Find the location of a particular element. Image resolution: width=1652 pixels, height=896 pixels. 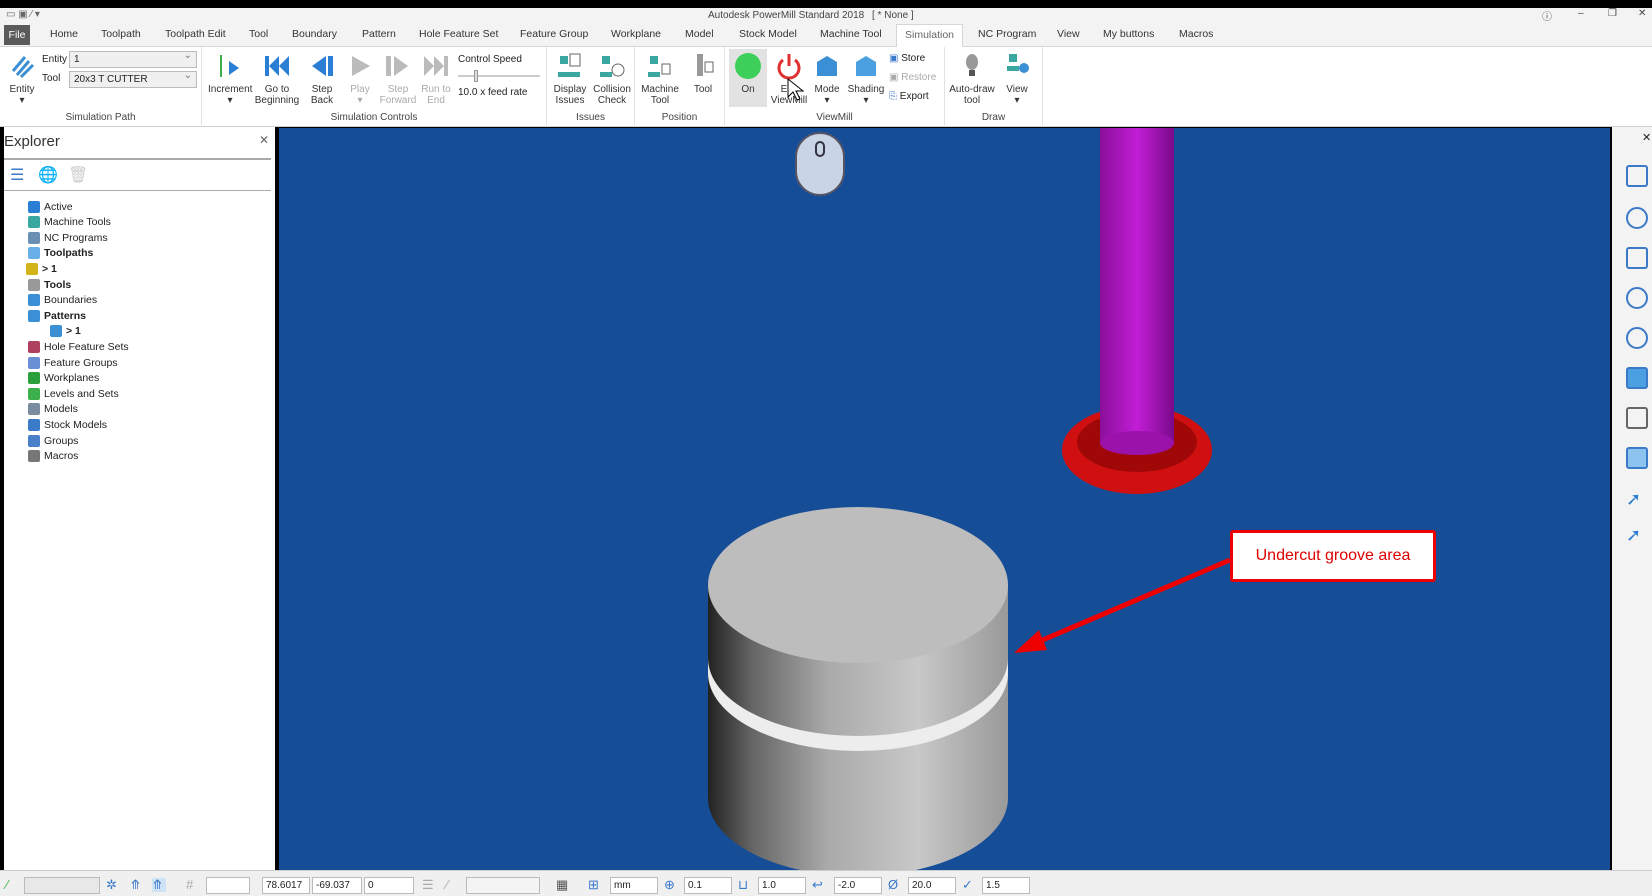

shading-button: Shading ▾ is located at coordinates (866, 78).